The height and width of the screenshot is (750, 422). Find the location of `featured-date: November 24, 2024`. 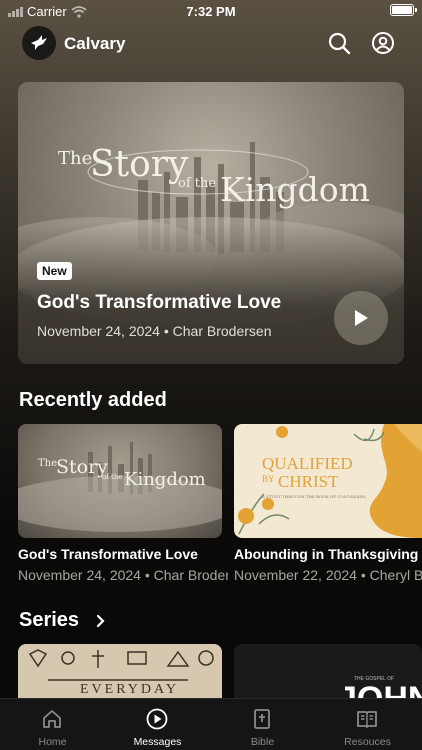

featured-date: November 24, 2024 is located at coordinates (98, 331).